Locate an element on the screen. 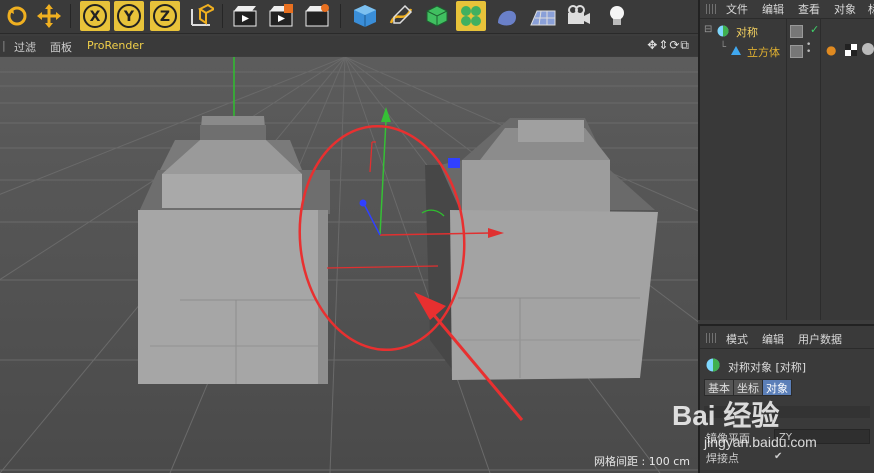 The width and height of the screenshot is (874, 473). light-icon is located at coordinates (617, 15).